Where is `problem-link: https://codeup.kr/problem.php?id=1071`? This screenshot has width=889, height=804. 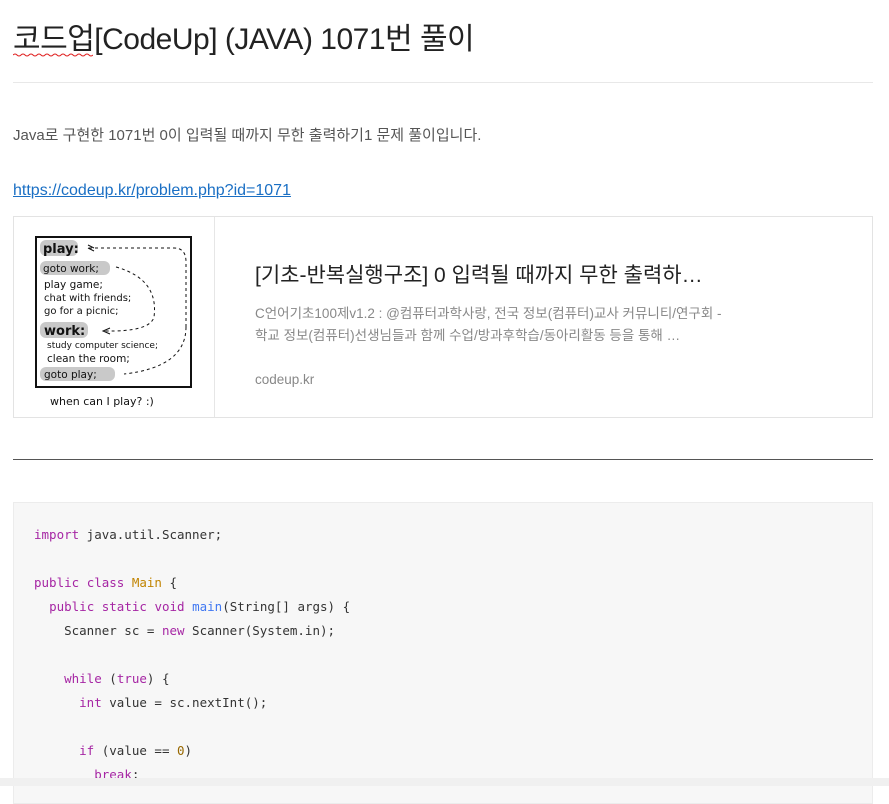 problem-link: https://codeup.kr/problem.php?id=1071 is located at coordinates (152, 191).